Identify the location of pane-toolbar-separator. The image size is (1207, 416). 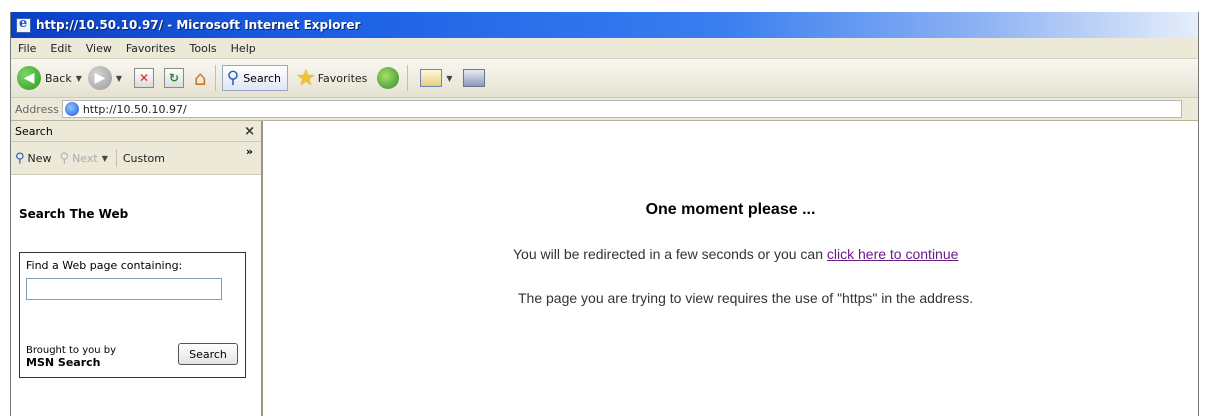
(116, 158).